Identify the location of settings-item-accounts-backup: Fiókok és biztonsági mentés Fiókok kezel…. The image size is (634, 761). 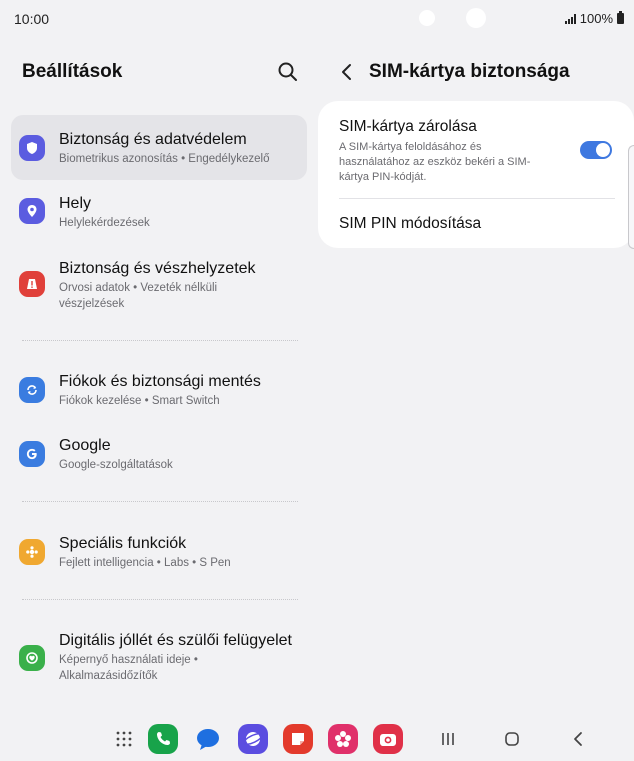
(159, 391).